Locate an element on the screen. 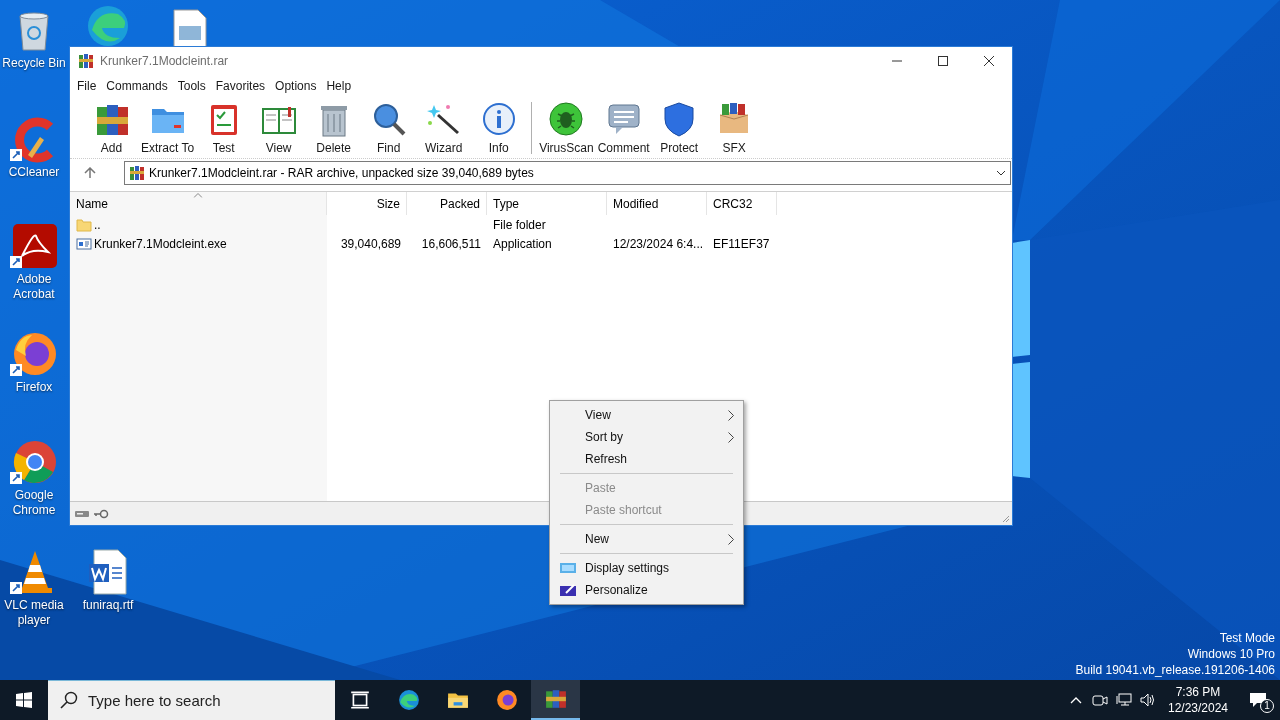 This screenshot has height=720, width=1280. menu-item: Help is located at coordinates (339, 86).